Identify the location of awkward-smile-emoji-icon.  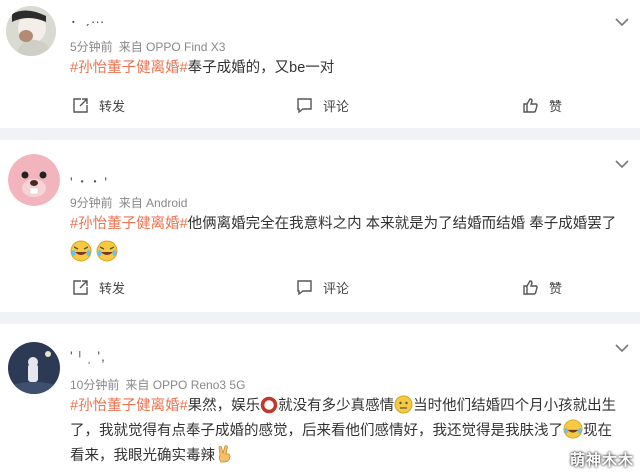
(403, 404).